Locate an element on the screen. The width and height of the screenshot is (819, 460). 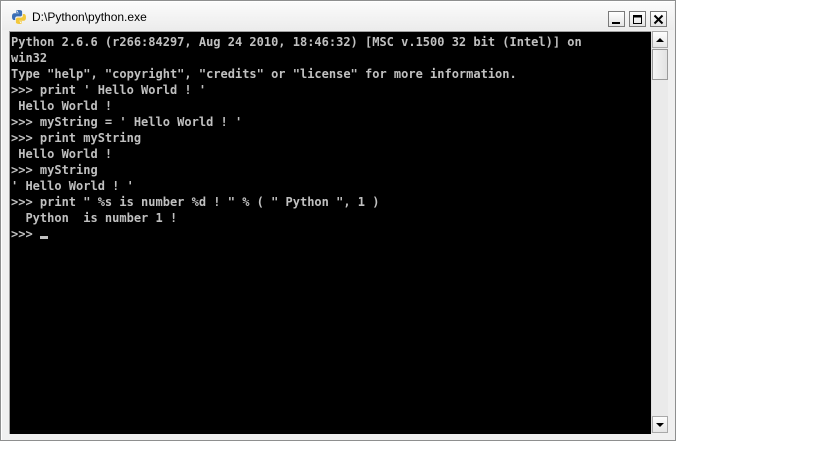
console-prompt: >>> is located at coordinates (25, 234).